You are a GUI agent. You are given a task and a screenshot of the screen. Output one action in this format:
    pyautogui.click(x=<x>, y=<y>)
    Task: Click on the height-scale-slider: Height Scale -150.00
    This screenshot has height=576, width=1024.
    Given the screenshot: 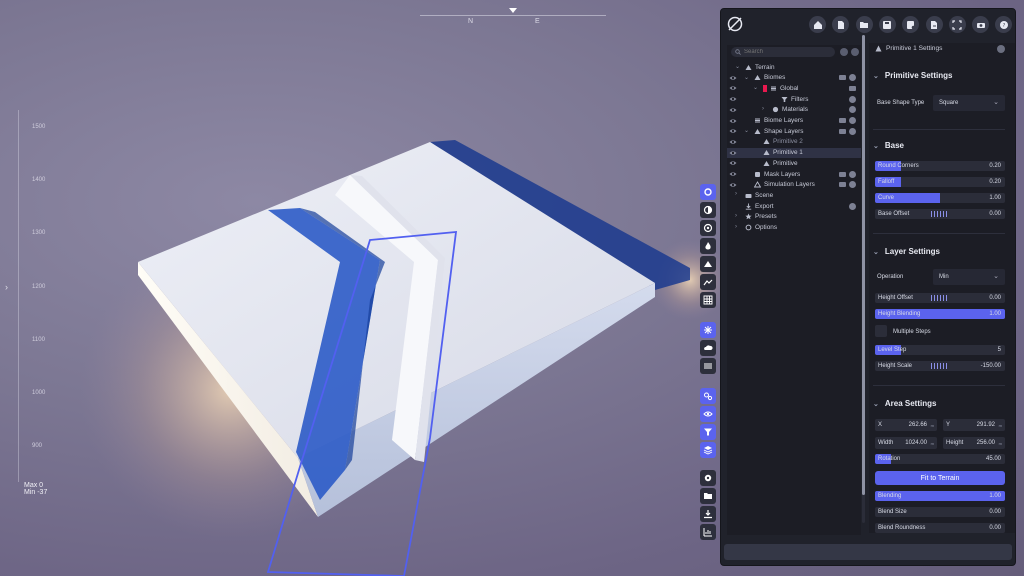 What is the action you would take?
    pyautogui.click(x=940, y=366)
    